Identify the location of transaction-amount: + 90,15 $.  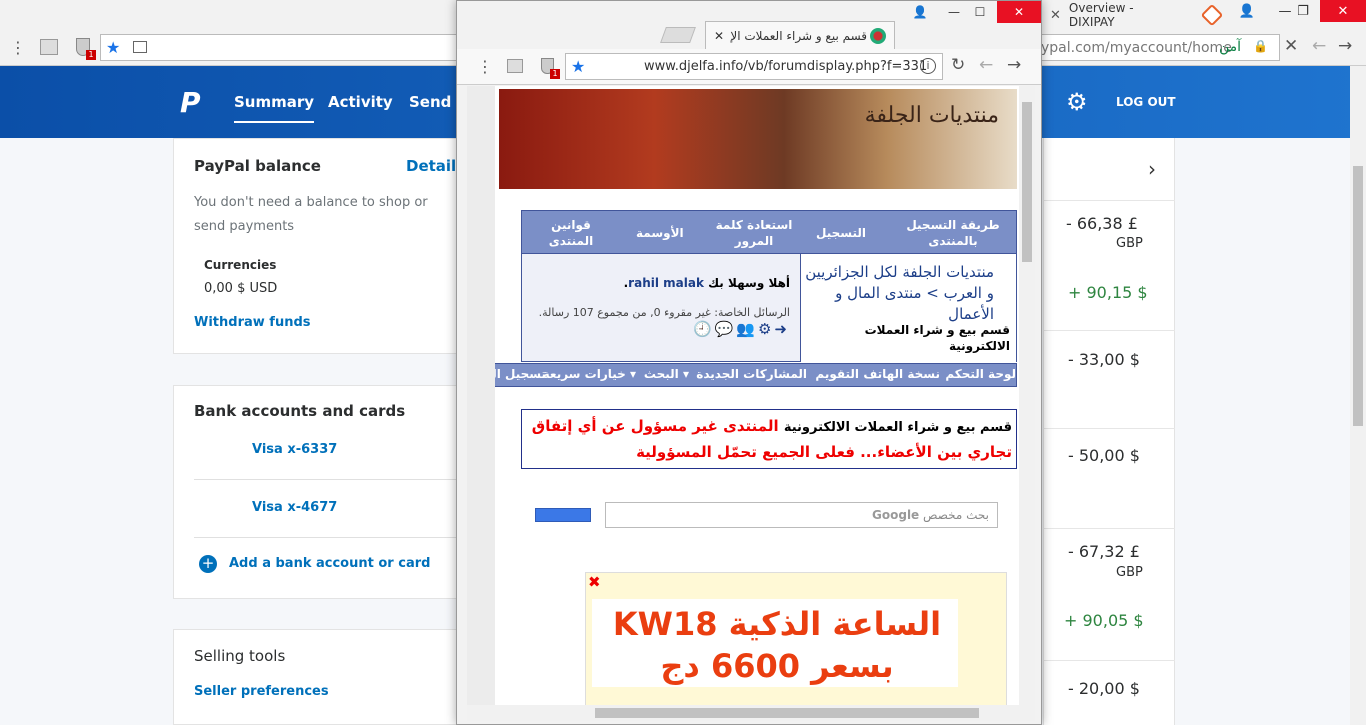
(1108, 292).